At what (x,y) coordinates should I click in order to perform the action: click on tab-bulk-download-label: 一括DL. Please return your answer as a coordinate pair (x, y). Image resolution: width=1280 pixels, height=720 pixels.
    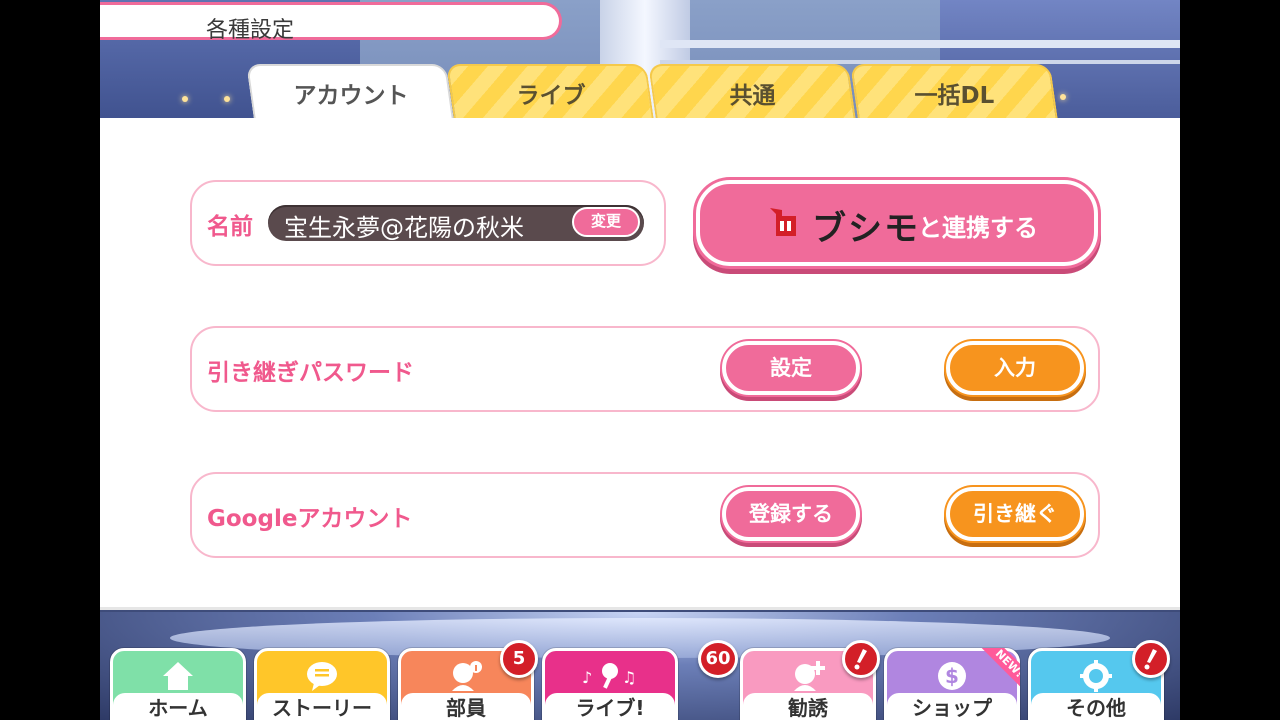
    Looking at the image, I should click on (954, 96).